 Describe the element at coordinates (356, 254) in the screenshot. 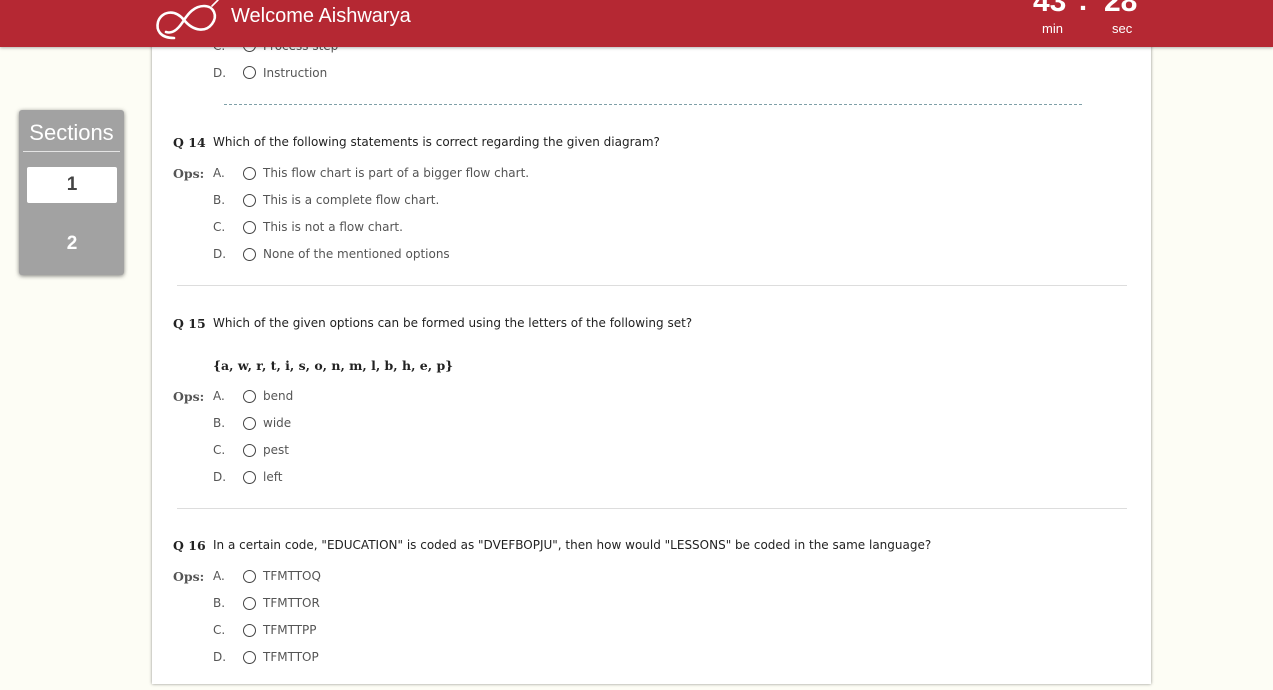

I see `option-text: None of the mentioned options` at that location.